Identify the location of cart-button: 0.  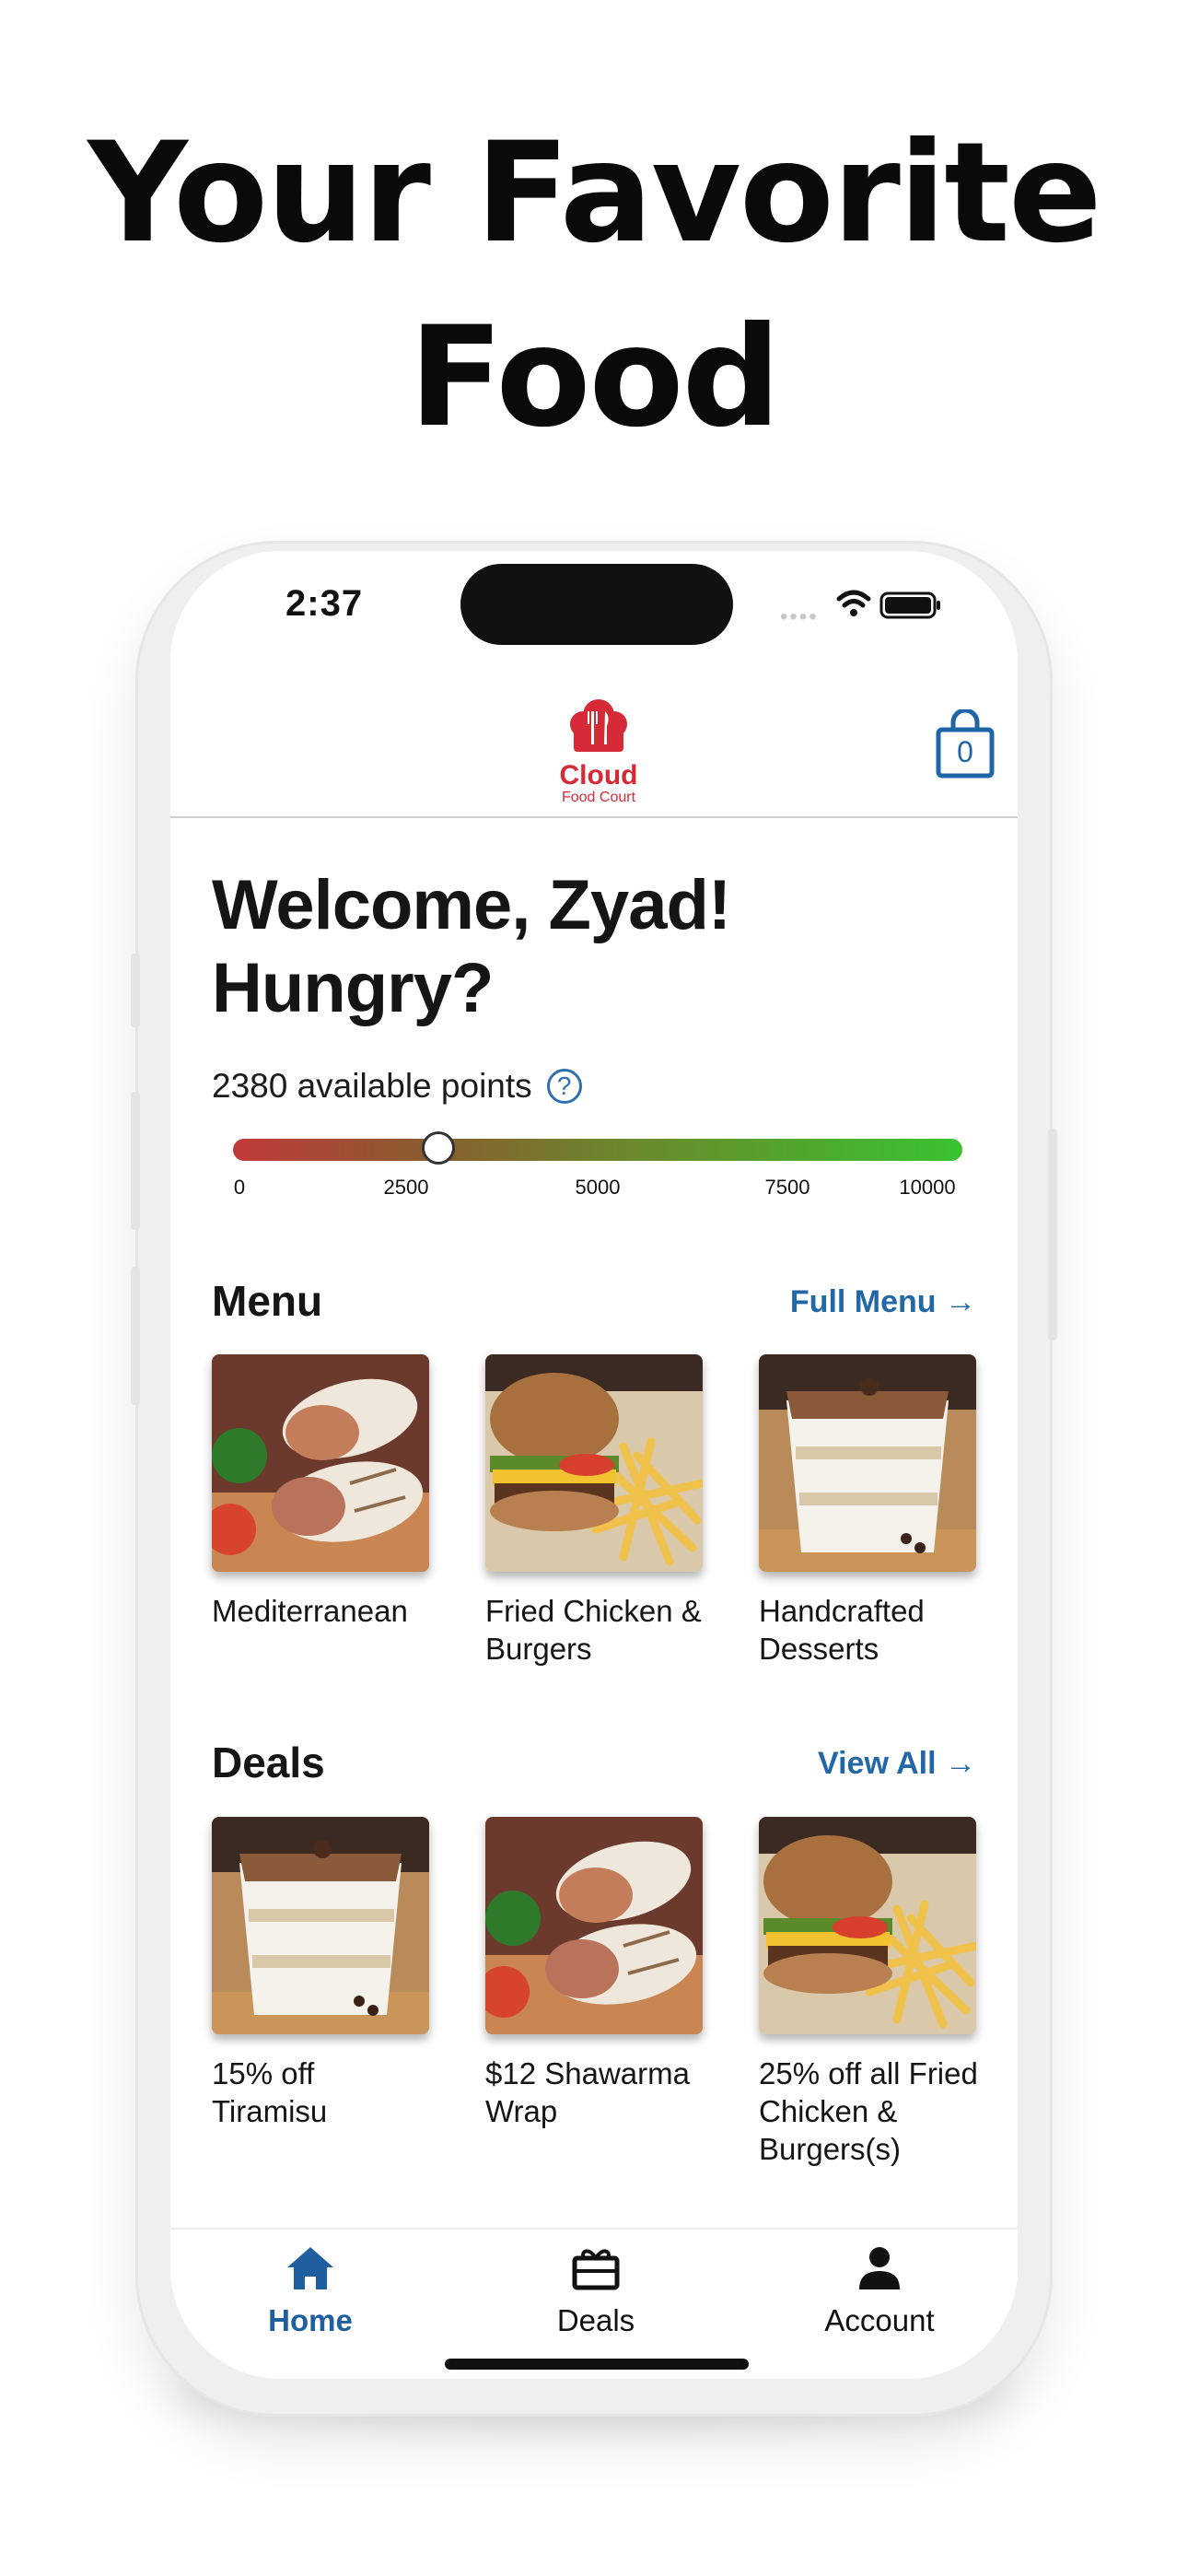
(965, 743).